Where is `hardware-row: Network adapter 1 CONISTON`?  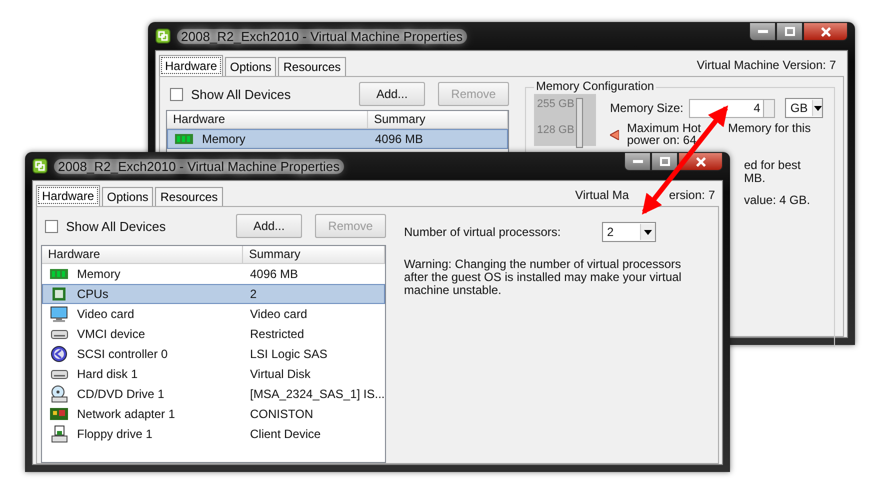 hardware-row: Network adapter 1 CONISTON is located at coordinates (213, 414).